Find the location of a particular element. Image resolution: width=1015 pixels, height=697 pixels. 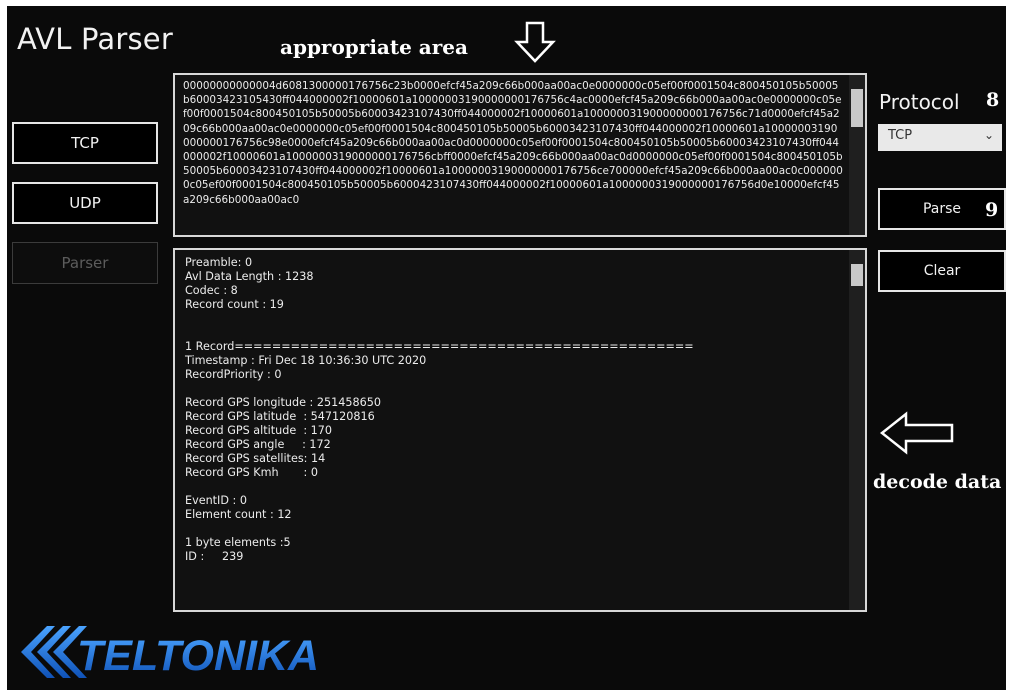

teltonika-logo-text: TELTONIKA is located at coordinates (198, 656).